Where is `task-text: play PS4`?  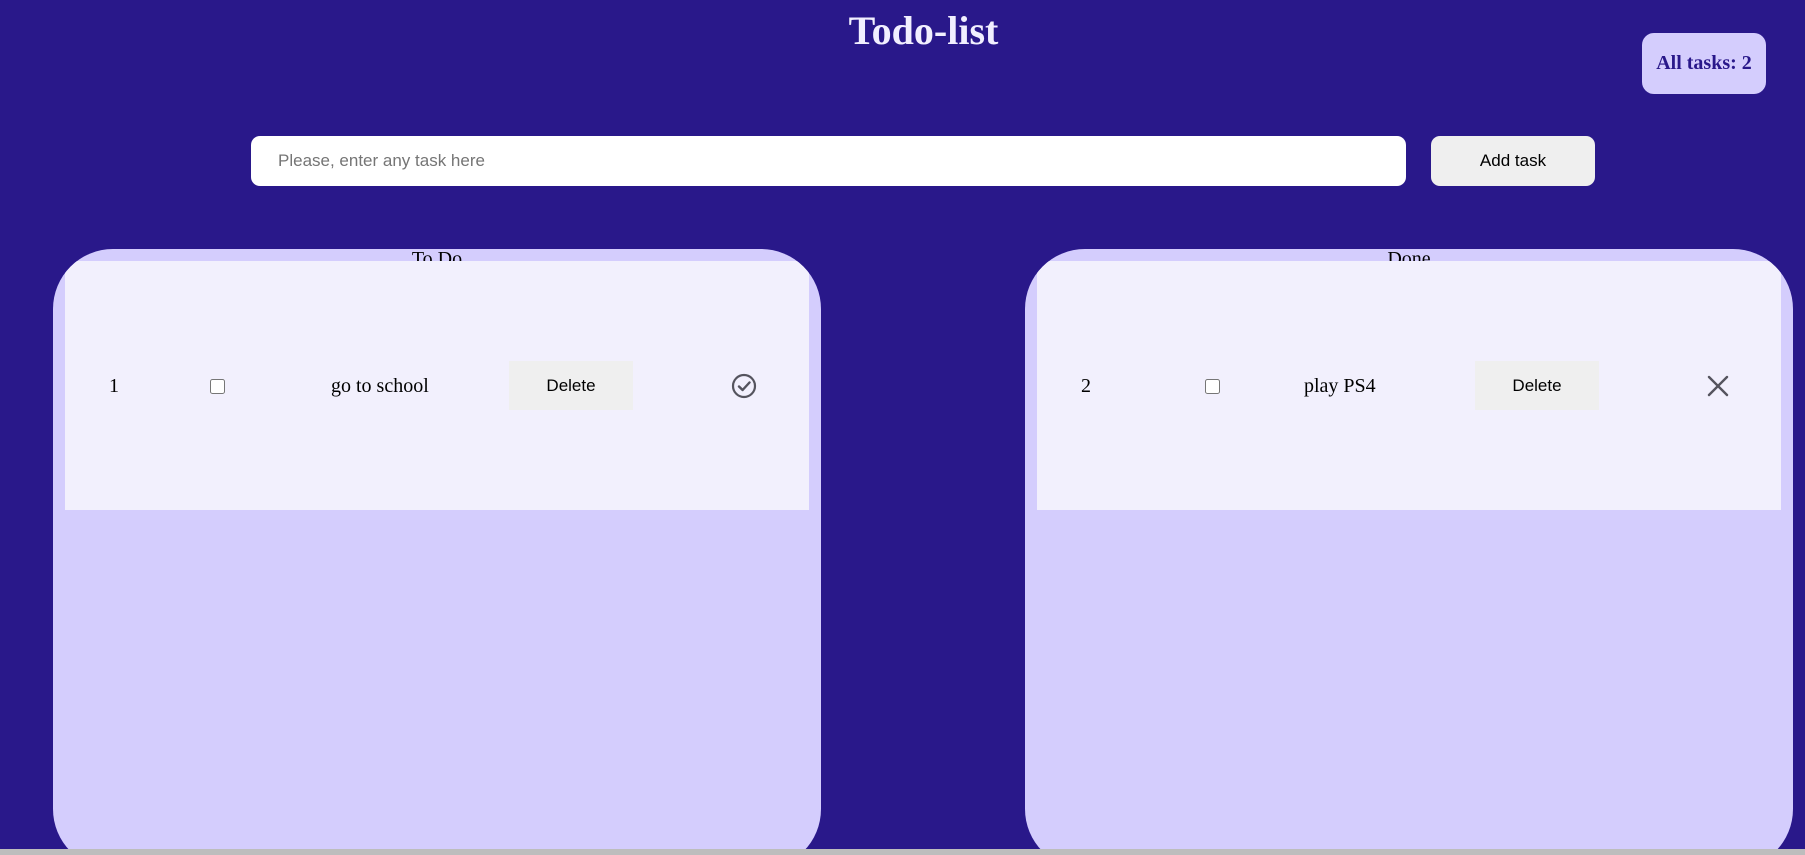 task-text: play PS4 is located at coordinates (1340, 386).